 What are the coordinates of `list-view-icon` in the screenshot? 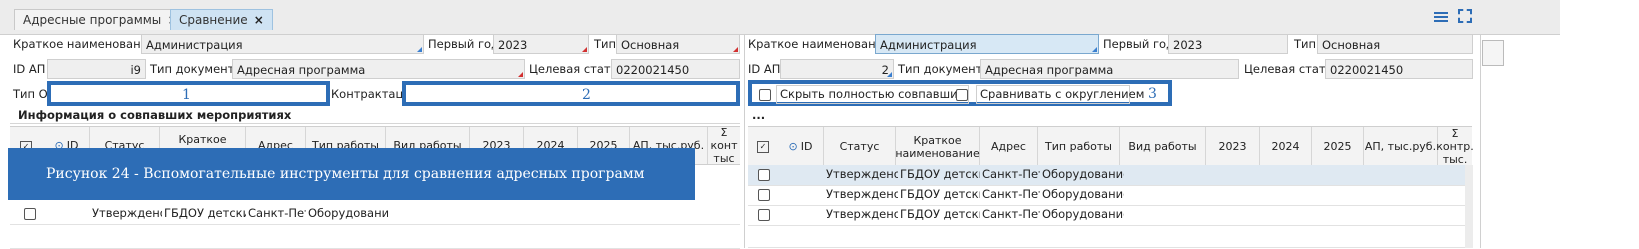 It's located at (1441, 17).